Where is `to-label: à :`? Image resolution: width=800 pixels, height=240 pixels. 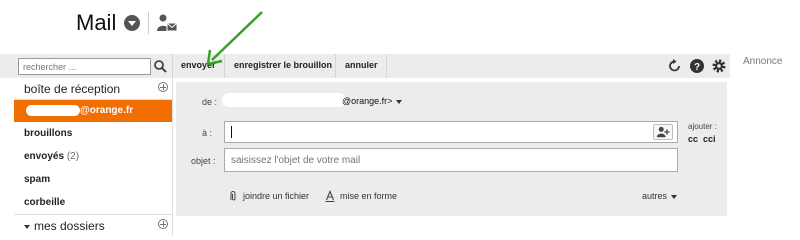
to-label: à : is located at coordinates (207, 133).